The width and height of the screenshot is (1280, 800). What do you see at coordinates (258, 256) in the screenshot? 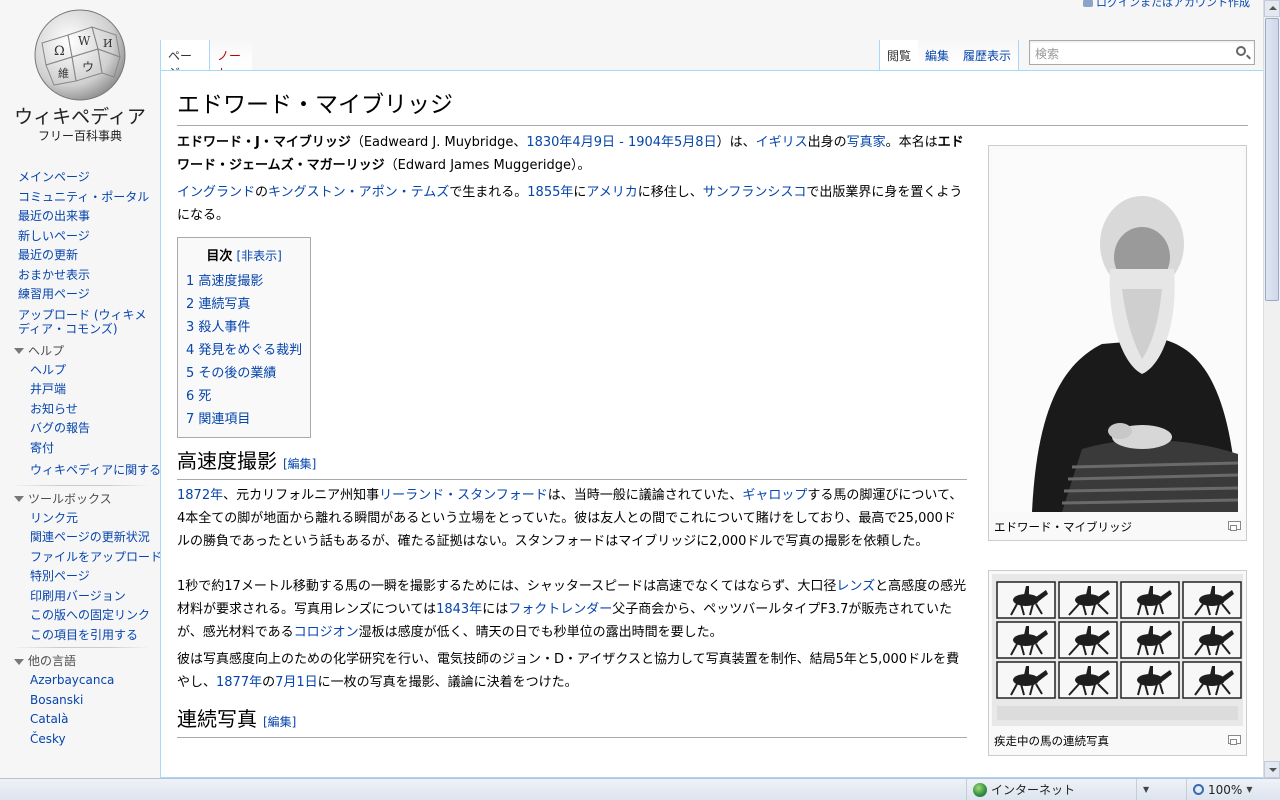
I see `toc-hide-toggle: [非表示]` at bounding box center [258, 256].